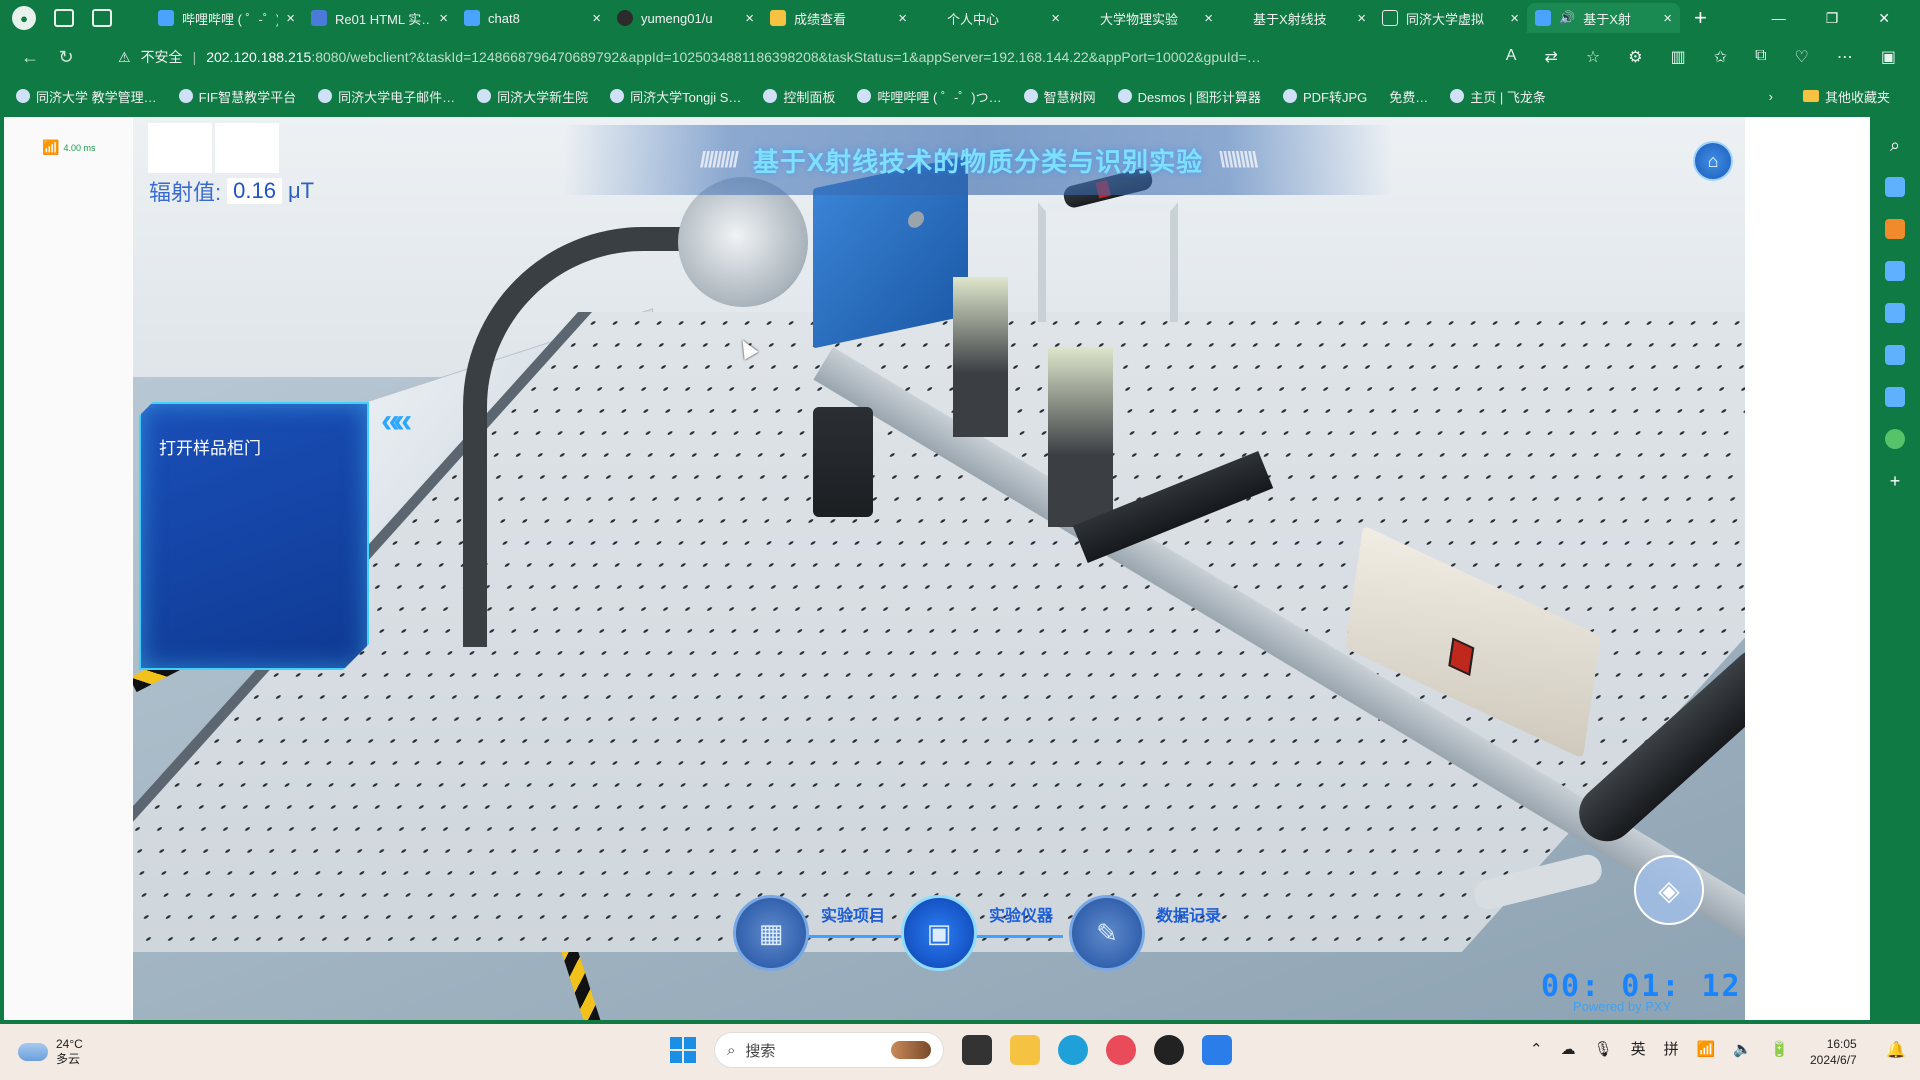 The width and height of the screenshot is (1920, 1080). What do you see at coordinates (1896, 1050) in the screenshot?
I see `notifications-icon: 🔔` at bounding box center [1896, 1050].